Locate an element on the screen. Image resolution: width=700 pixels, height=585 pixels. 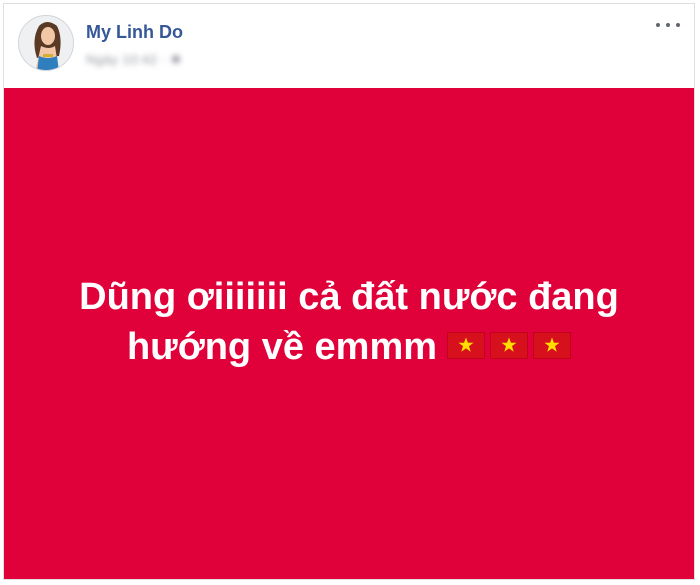
author-name: My Linh Do is located at coordinates (134, 32).